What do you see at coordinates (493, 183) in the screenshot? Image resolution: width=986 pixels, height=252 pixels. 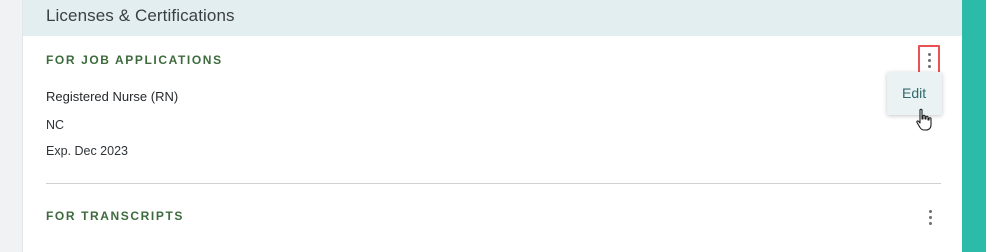 I see `group-divider` at bounding box center [493, 183].